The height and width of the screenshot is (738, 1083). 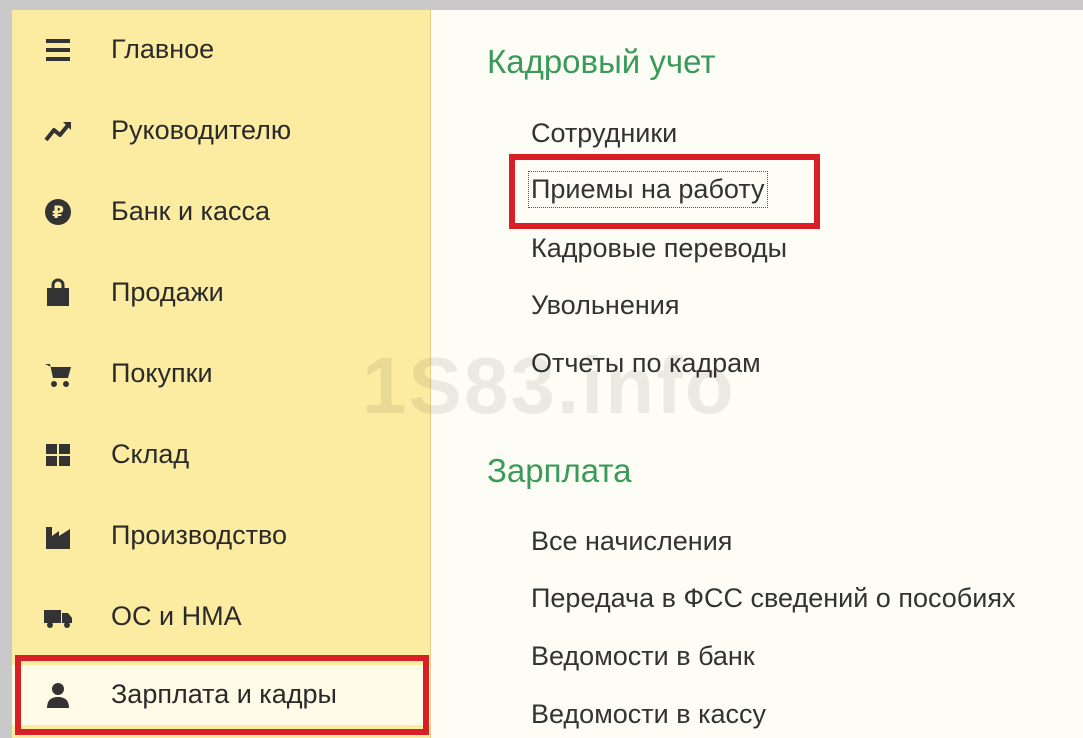 I want to click on truck-icon, so click(x=58, y=617).